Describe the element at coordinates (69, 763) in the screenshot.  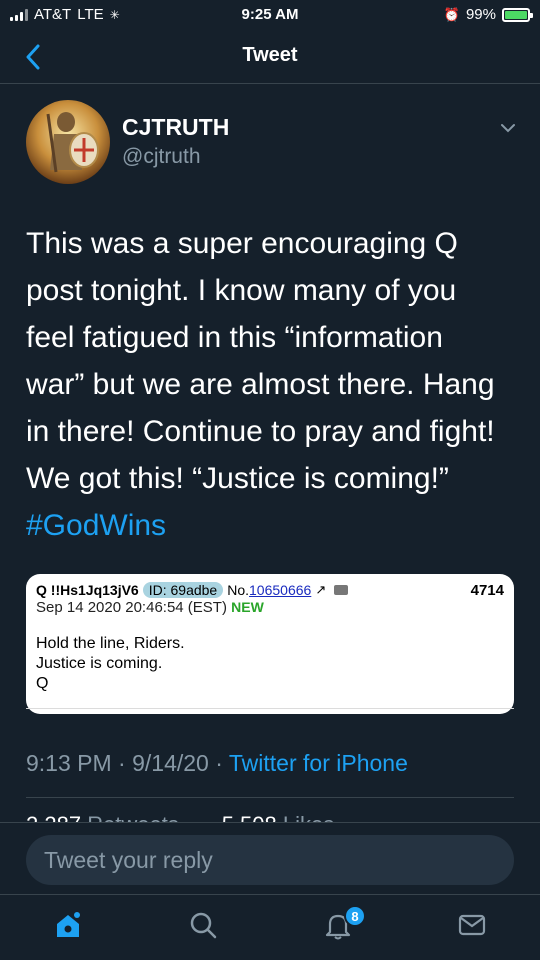
I see `tweet-time: 9:13 PM` at that location.